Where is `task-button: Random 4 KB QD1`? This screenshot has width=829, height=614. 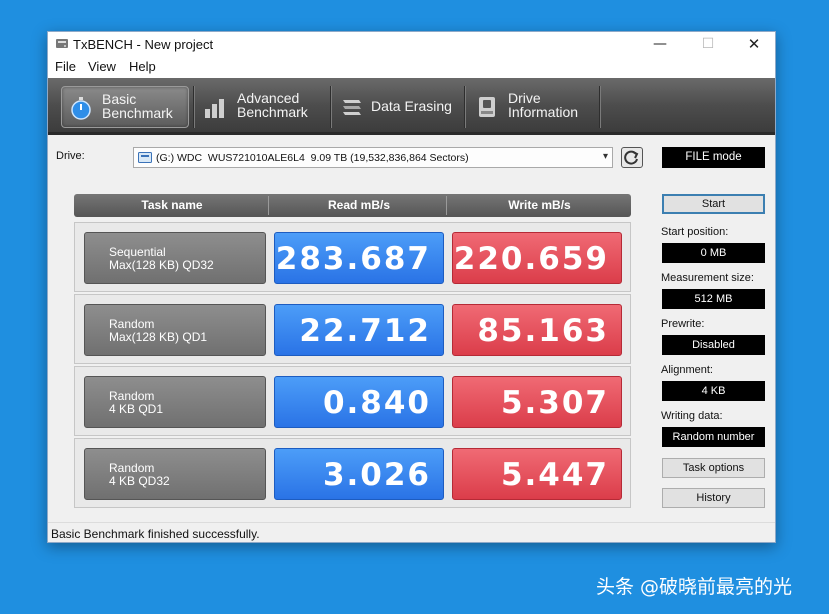 task-button: Random 4 KB QD1 is located at coordinates (175, 402).